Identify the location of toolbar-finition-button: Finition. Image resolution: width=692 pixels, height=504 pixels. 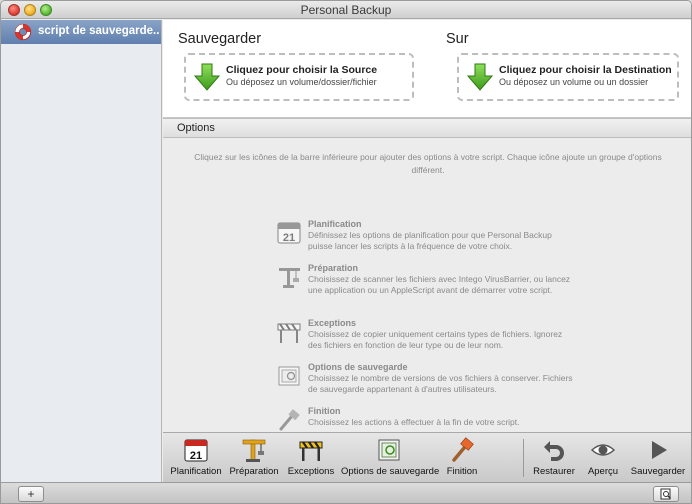
(462, 458).